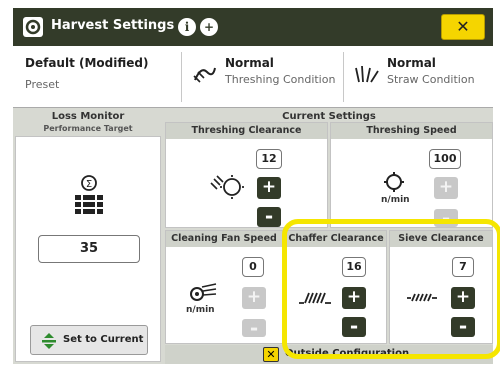  What do you see at coordinates (411, 131) in the screenshot?
I see `threshing-speed-label: Threshing Speed` at bounding box center [411, 131].